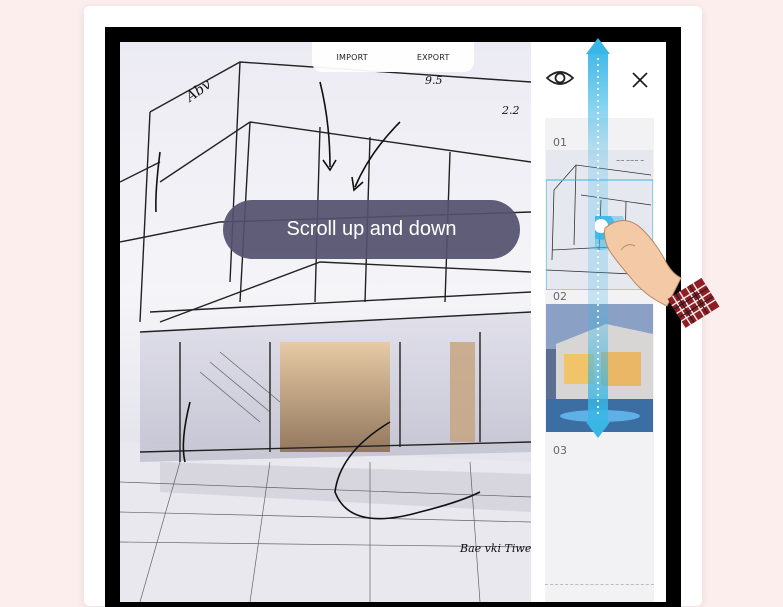  What do you see at coordinates (560, 78) in the screenshot?
I see `eye-icon` at bounding box center [560, 78].